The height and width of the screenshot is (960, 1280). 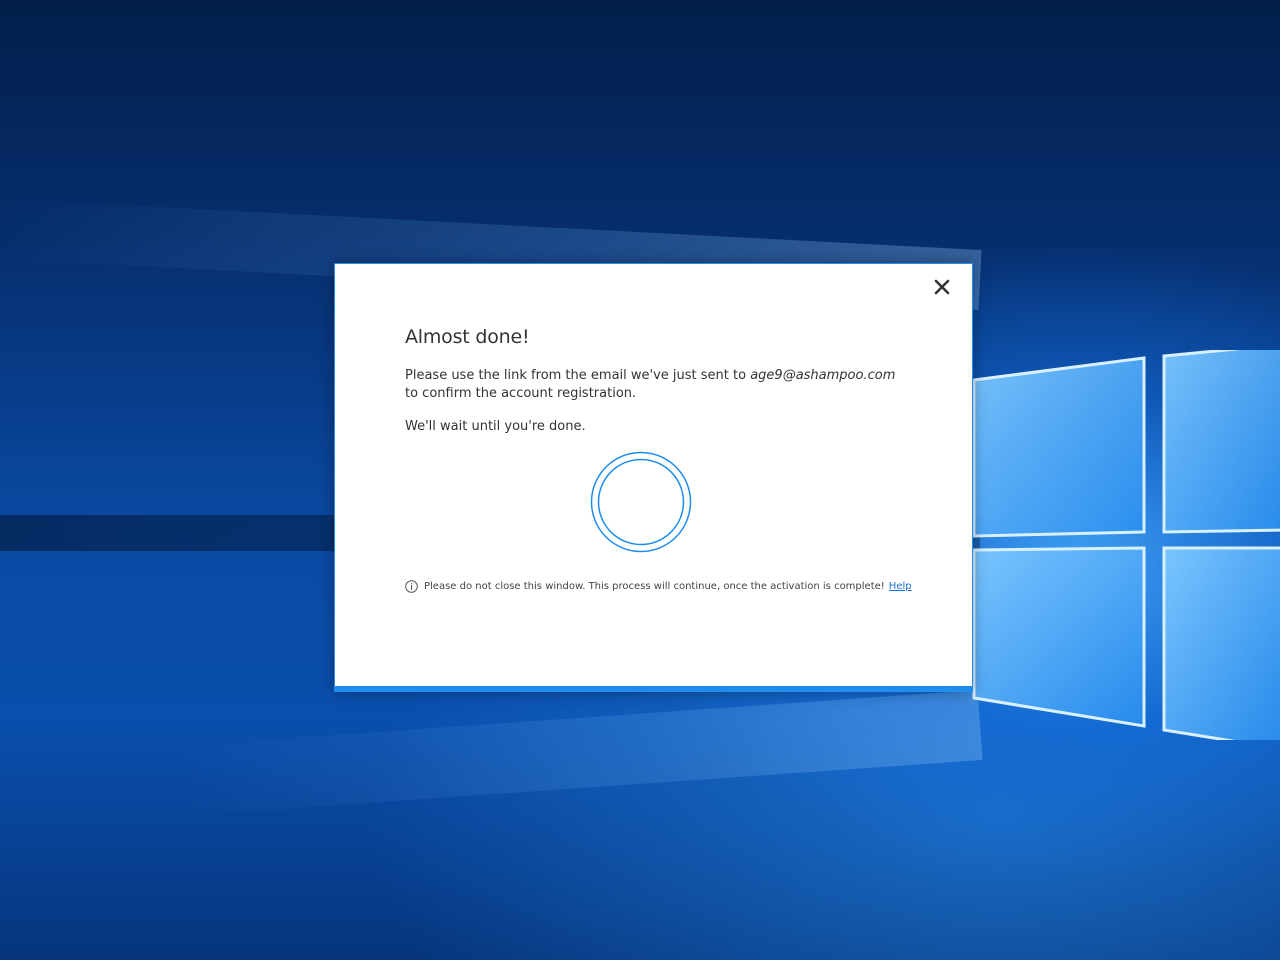 What do you see at coordinates (495, 426) in the screenshot?
I see `wait-message: We'll wait until you're done.` at bounding box center [495, 426].